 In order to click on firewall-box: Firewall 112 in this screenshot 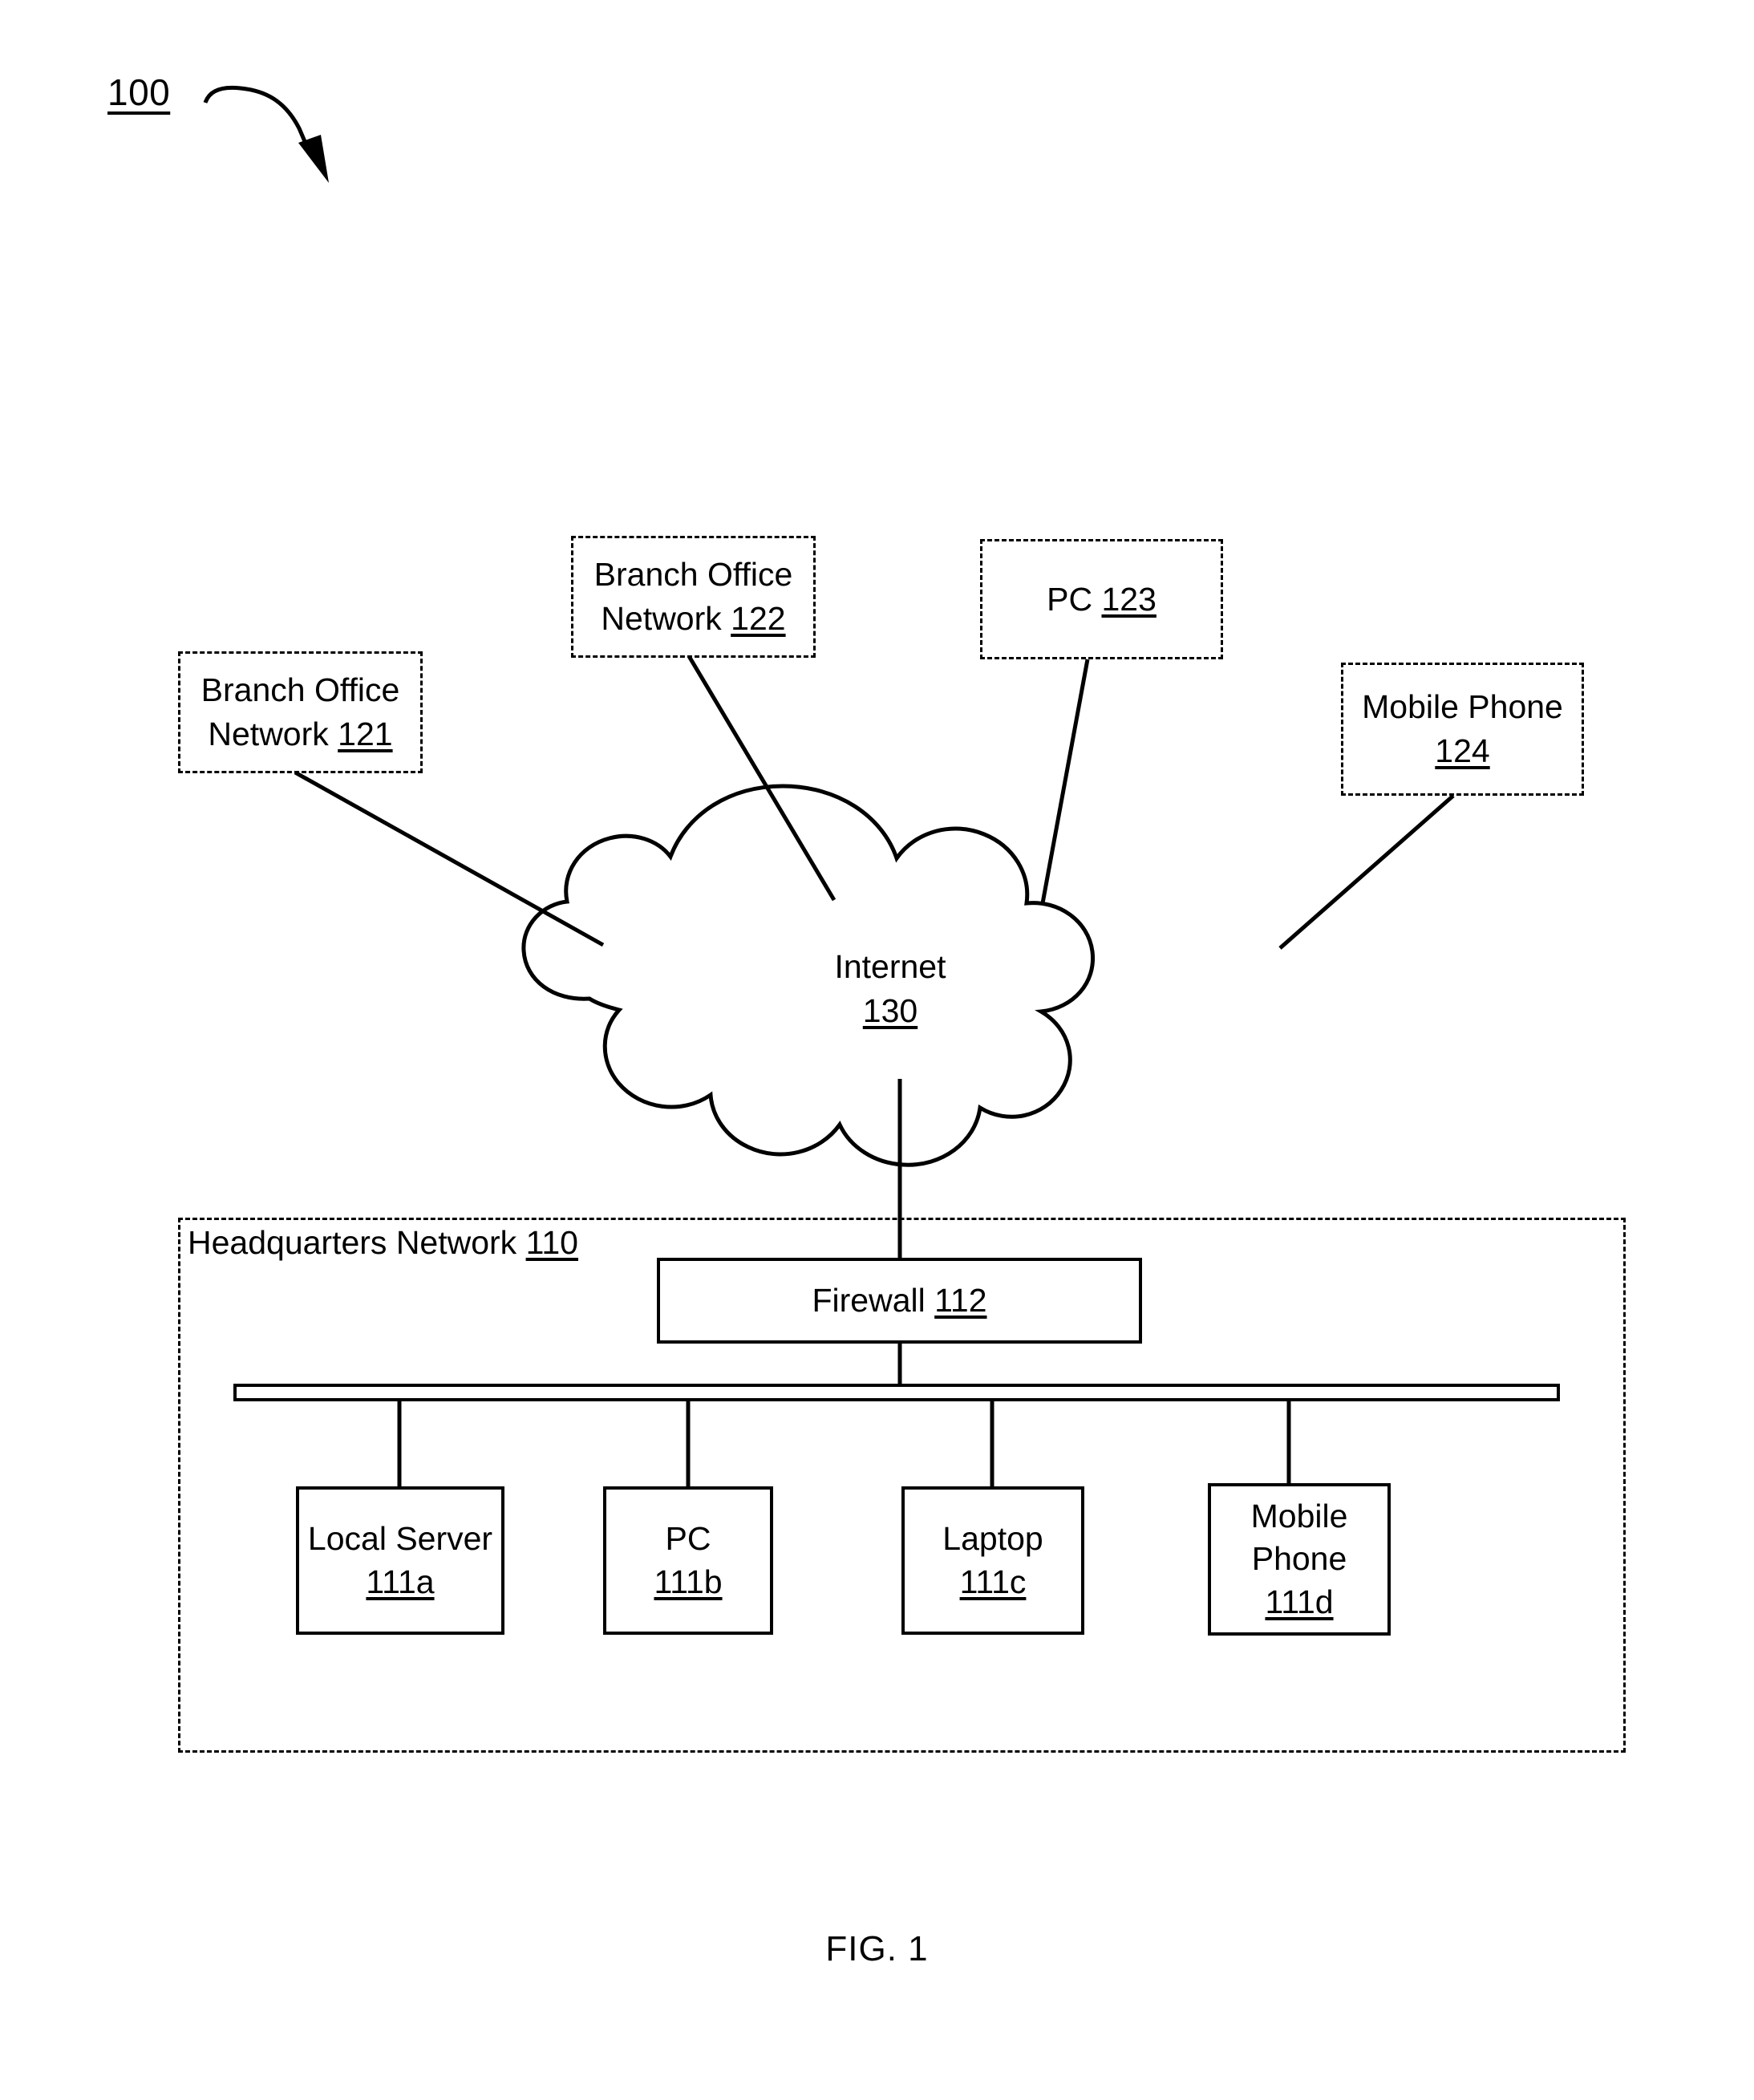, I will do `click(899, 1301)`.